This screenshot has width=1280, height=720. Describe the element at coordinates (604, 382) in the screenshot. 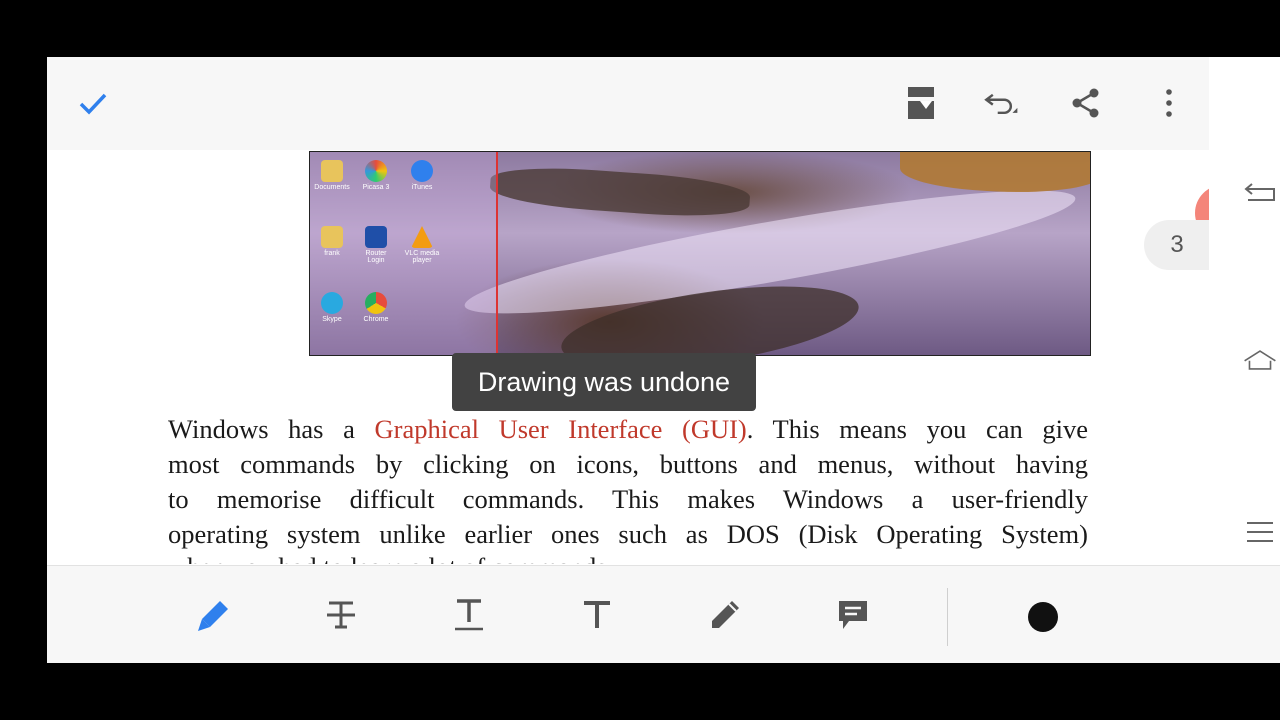

I see `undo-toast: Drawing was undone` at that location.